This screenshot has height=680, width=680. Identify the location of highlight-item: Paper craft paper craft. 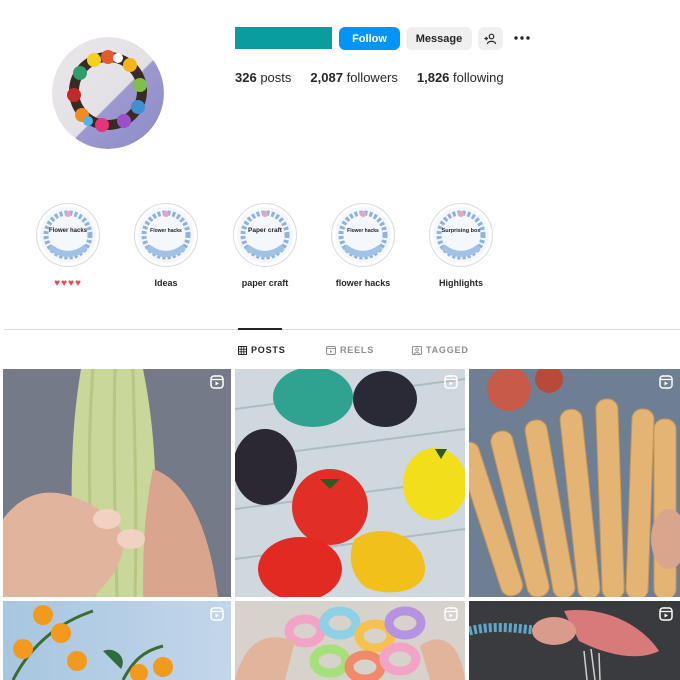
(265, 245).